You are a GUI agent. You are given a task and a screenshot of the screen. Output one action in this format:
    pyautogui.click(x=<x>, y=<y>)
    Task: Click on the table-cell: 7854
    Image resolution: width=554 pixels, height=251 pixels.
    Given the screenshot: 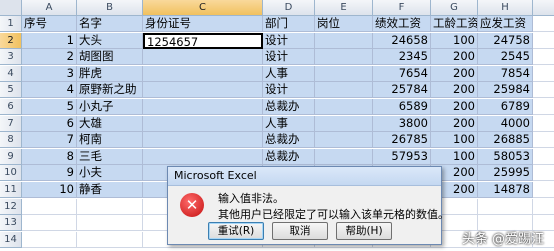 What is the action you would take?
    pyautogui.click(x=505, y=73)
    